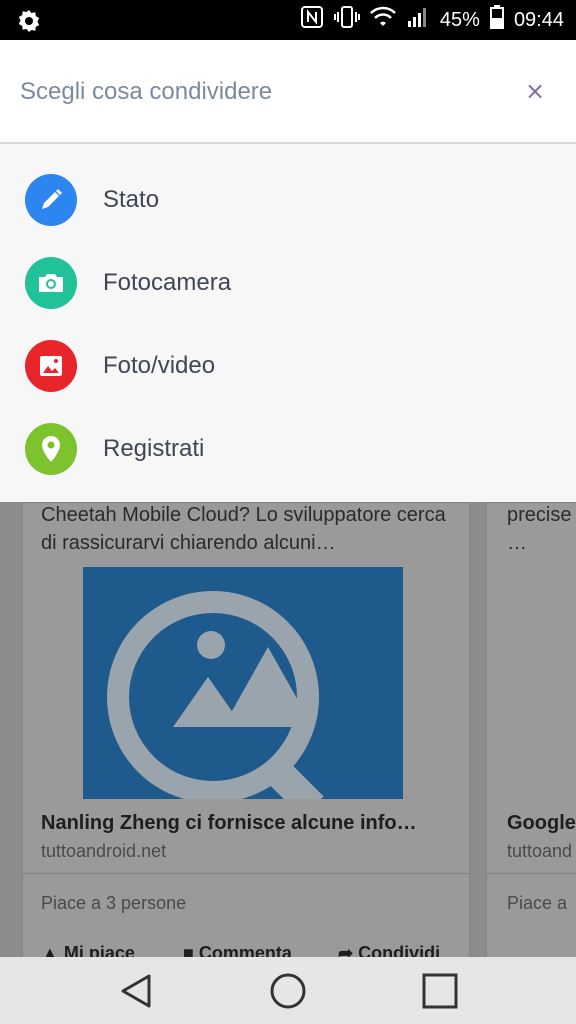 The height and width of the screenshot is (1024, 576). I want to click on signal-icon, so click(418, 20).